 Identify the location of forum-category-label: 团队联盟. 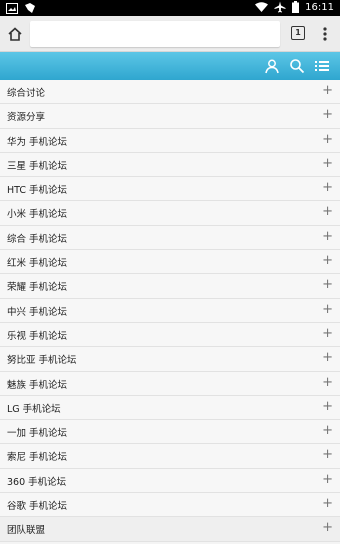
(26, 531).